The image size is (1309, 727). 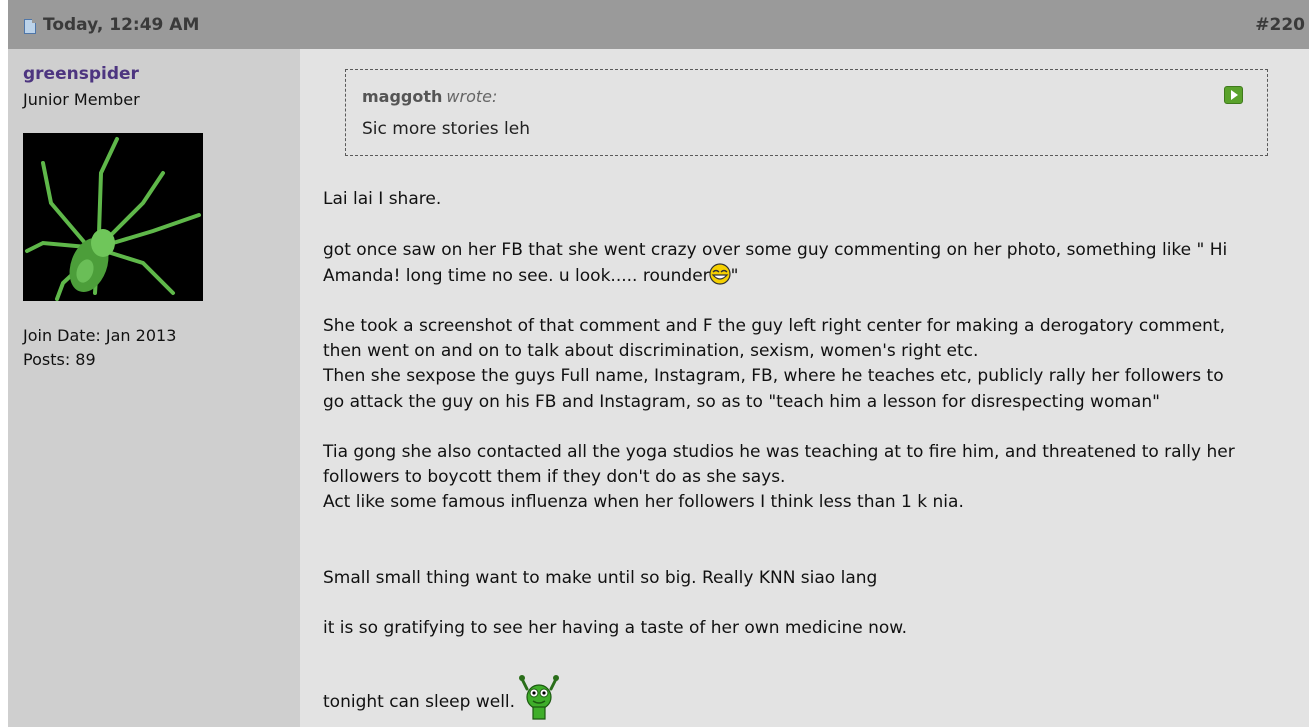 What do you see at coordinates (121, 25) in the screenshot?
I see `post-date: Today, 12:49 AM` at bounding box center [121, 25].